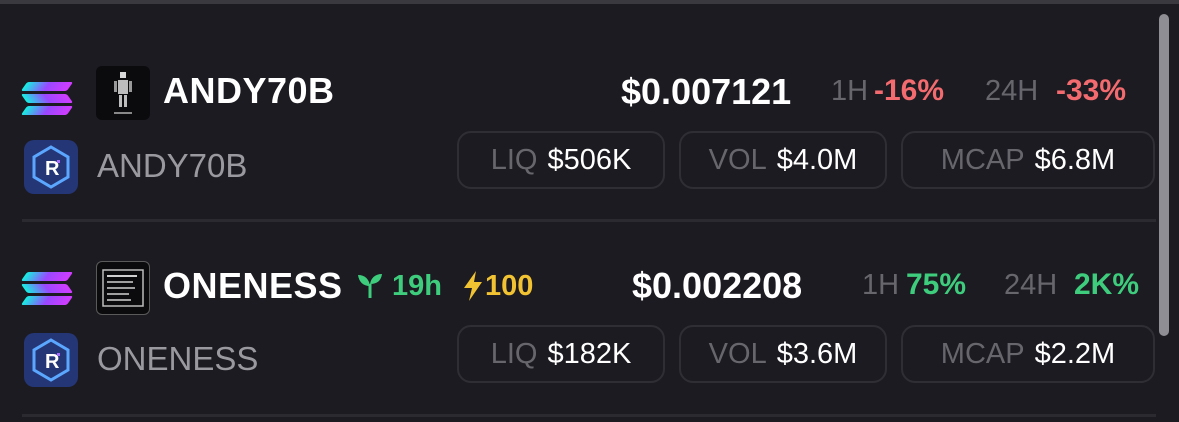 This screenshot has height=422, width=1179. Describe the element at coordinates (817, 159) in the screenshot. I see `vol-value: $4.0M` at that location.